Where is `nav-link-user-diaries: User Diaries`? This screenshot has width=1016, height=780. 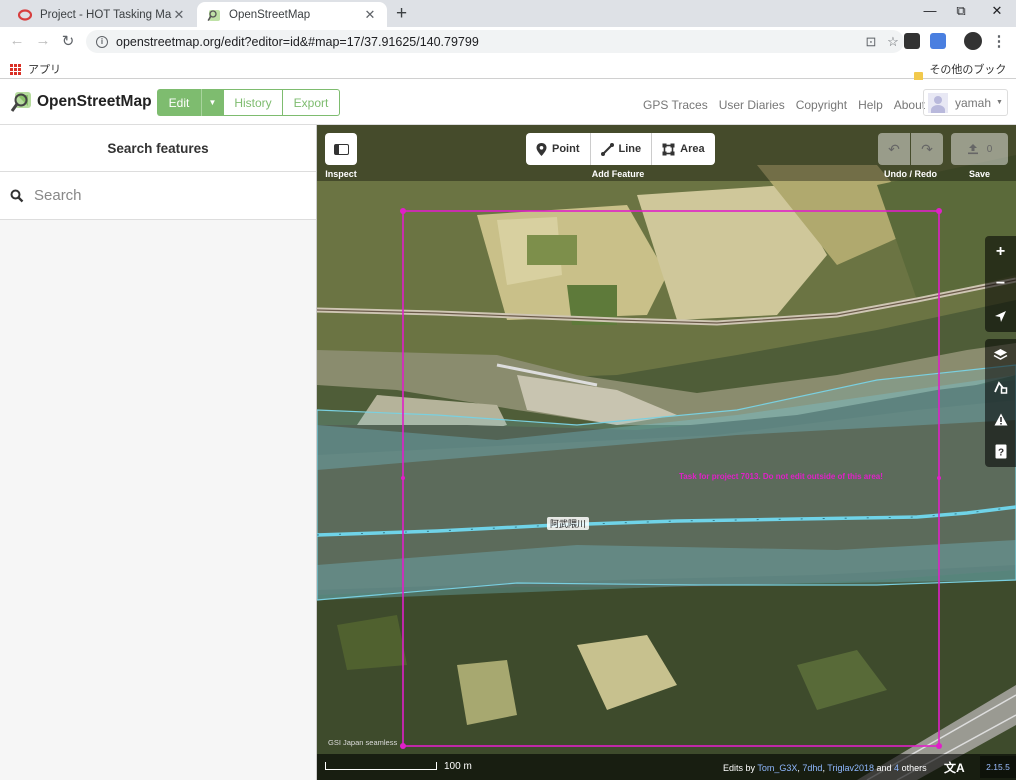
nav-link-user-diaries: User Diaries is located at coordinates (752, 105).